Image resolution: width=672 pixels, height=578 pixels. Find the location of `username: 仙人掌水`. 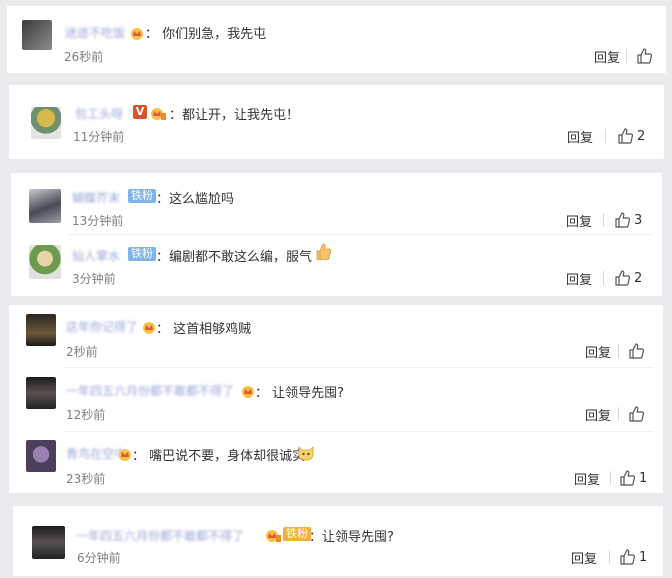

username: 仙人掌水 is located at coordinates (96, 255).